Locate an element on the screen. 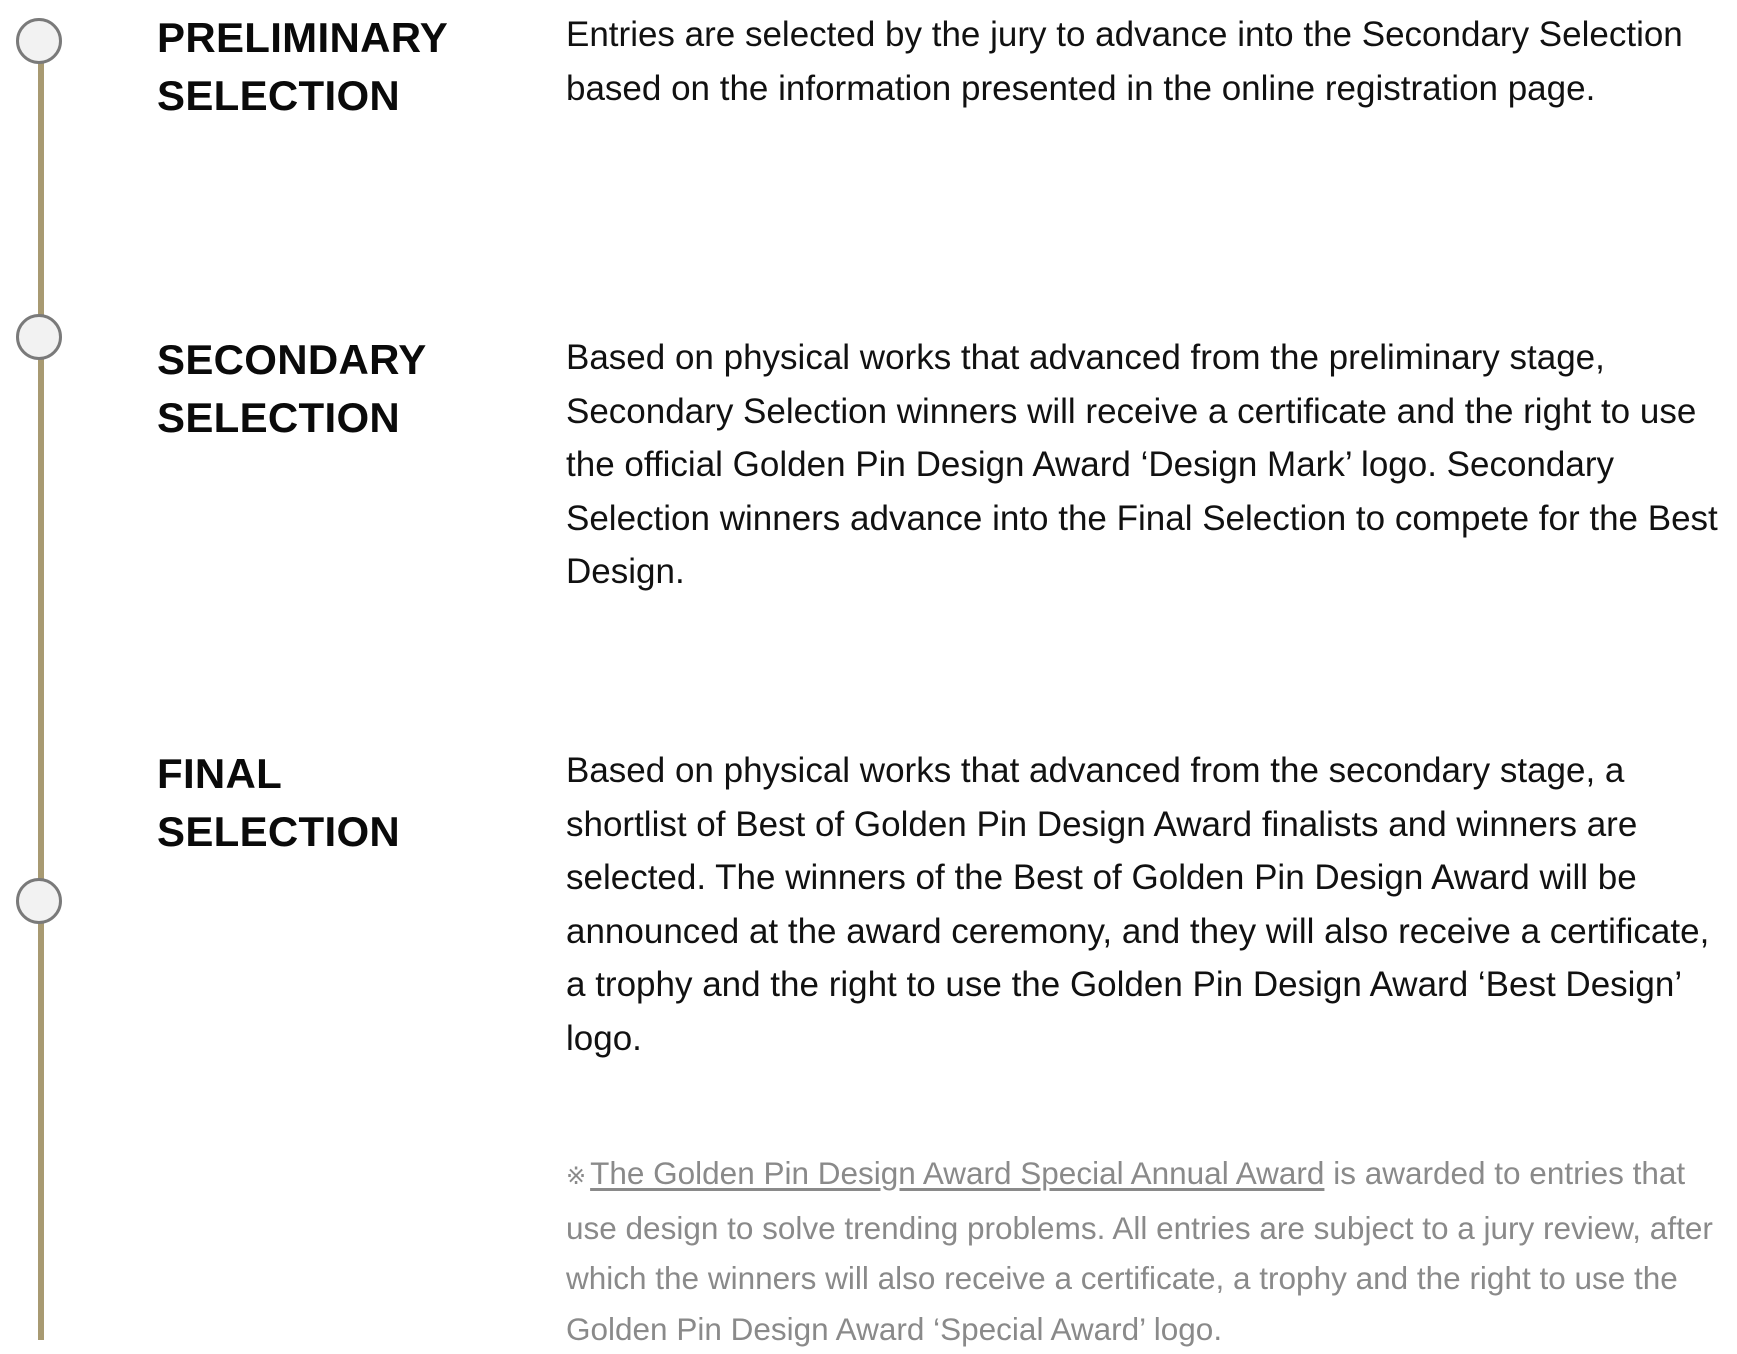 Image resolution: width=1737 pixels, height=1354 pixels. stage-title-line1: PRELIMINARY is located at coordinates (303, 37).